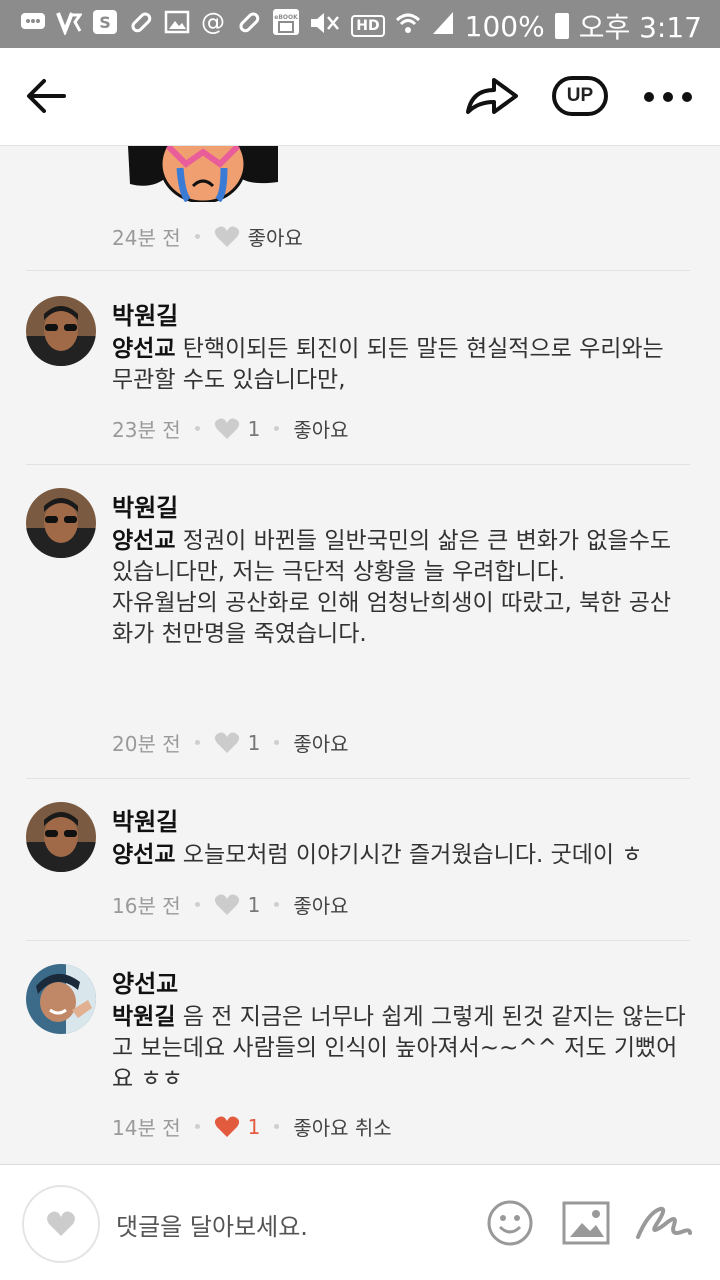  What do you see at coordinates (668, 97) in the screenshot?
I see `more-options-icon` at bounding box center [668, 97].